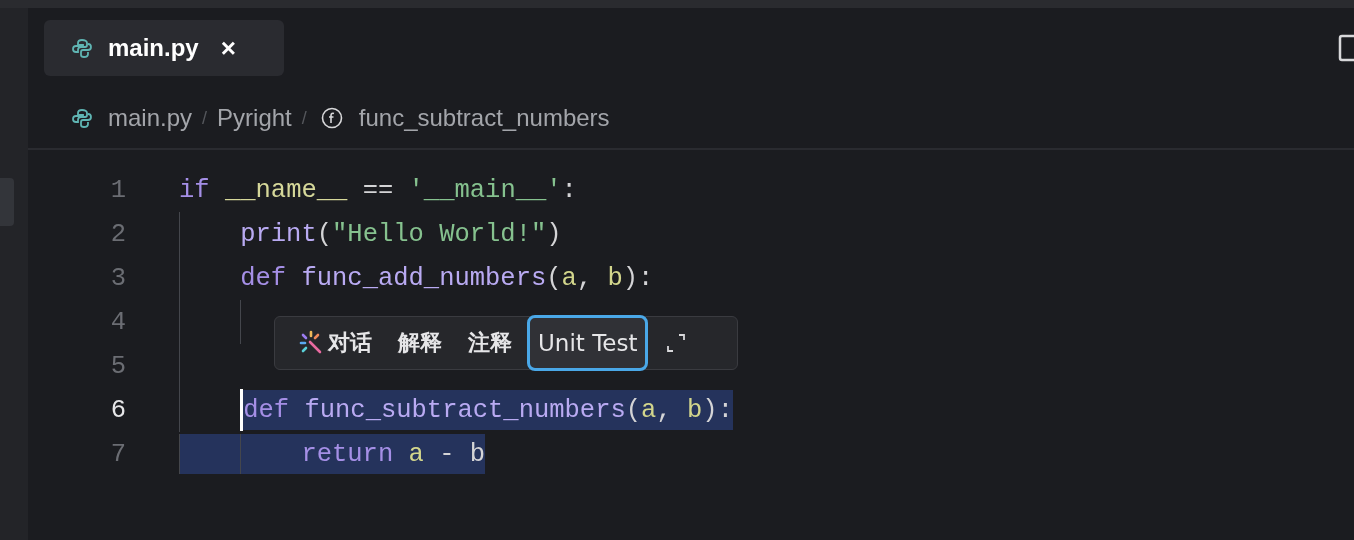 This screenshot has height=540, width=1354. I want to click on line-number: 1, so click(118, 190).